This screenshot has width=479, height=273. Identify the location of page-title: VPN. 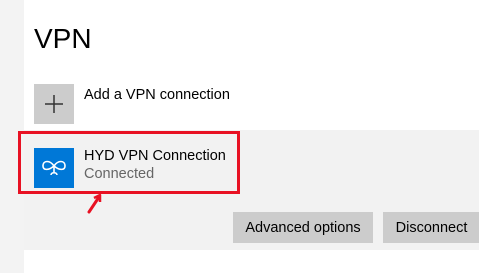
(63, 38).